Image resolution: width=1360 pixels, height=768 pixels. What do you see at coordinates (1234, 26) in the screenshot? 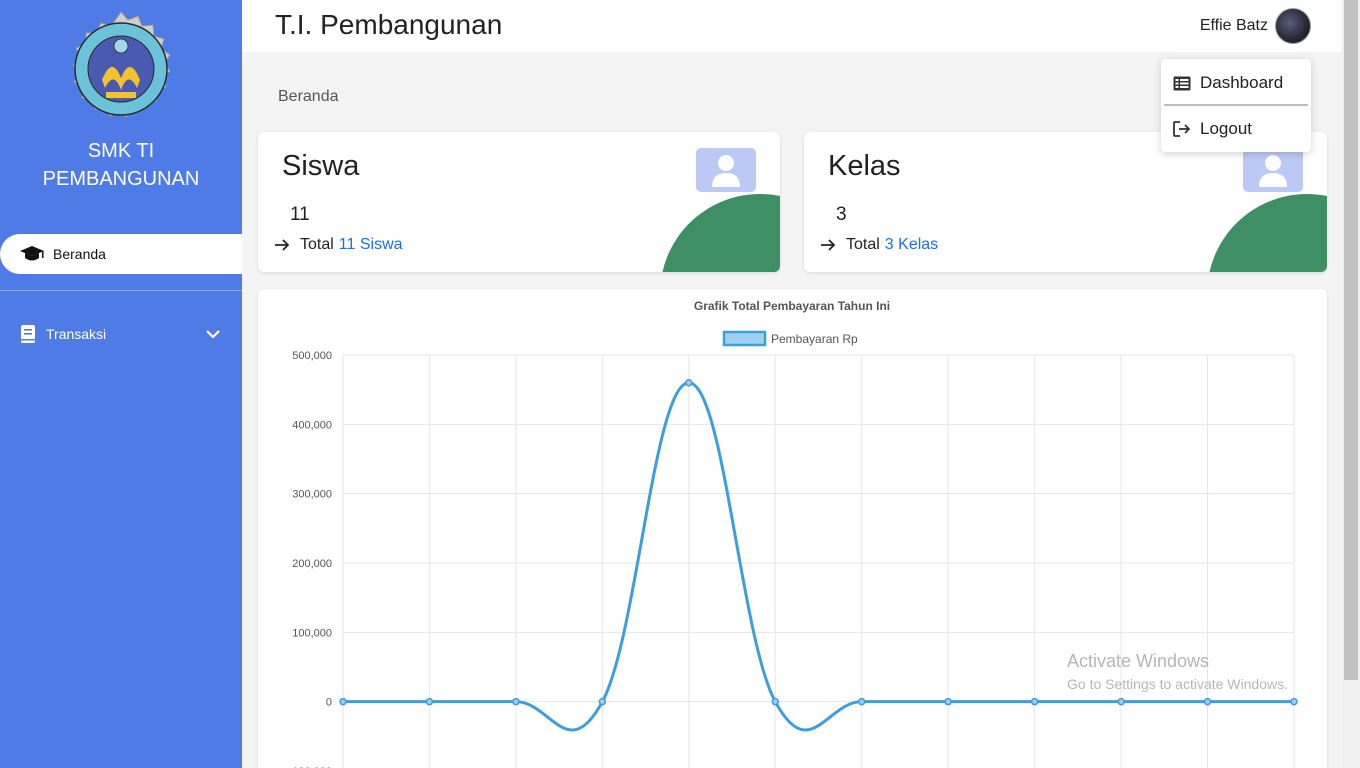
I see `user-name: Effie Batz` at bounding box center [1234, 26].